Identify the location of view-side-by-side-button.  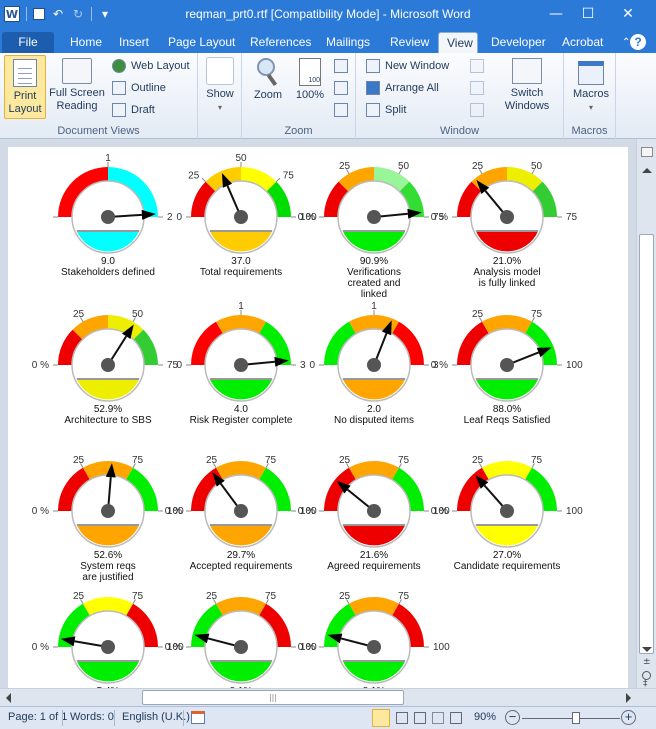
(477, 66).